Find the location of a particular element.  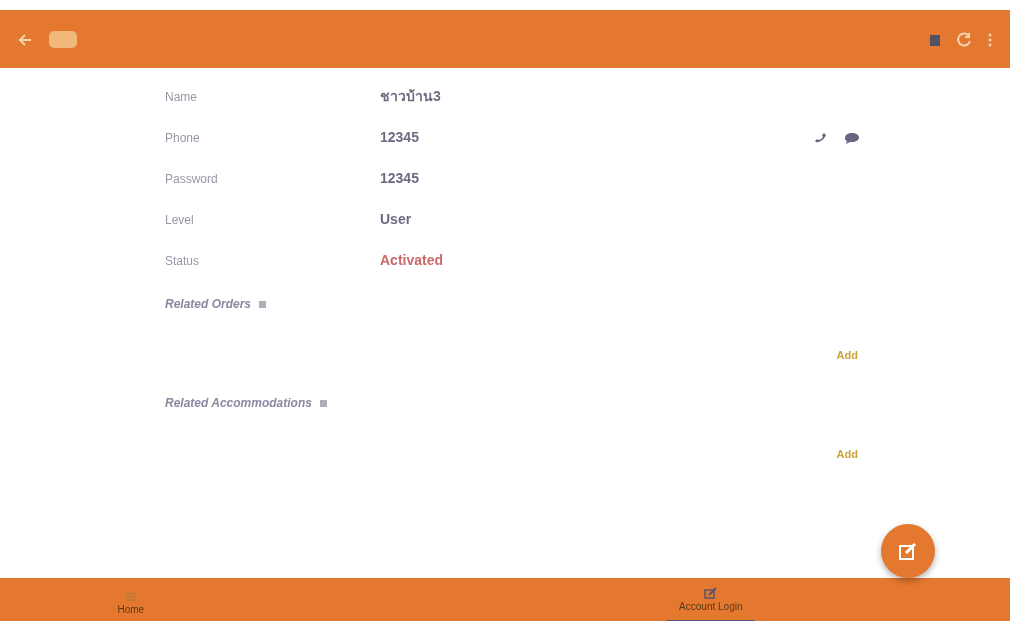

list-icon is located at coordinates (130, 597).